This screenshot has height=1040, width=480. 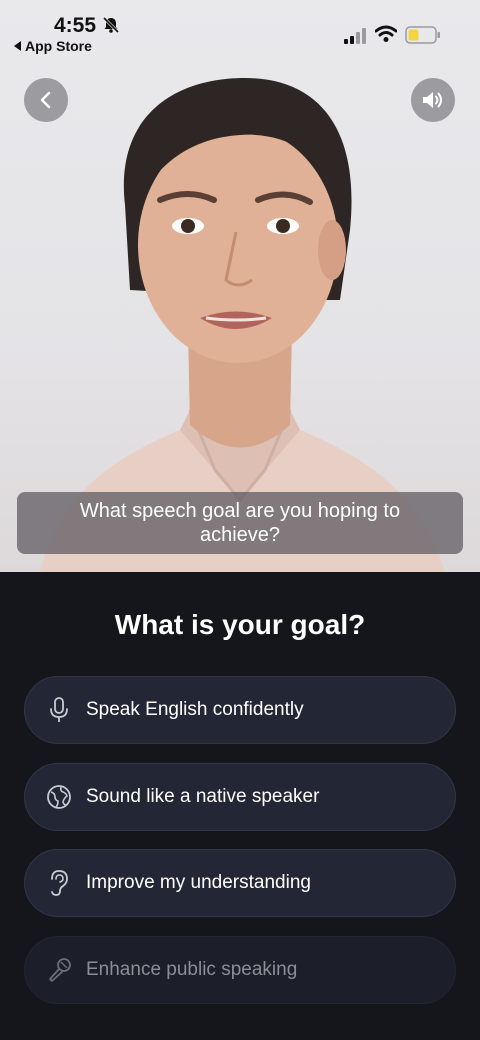 I want to click on chevron-left-icon, so click(x=45, y=100).